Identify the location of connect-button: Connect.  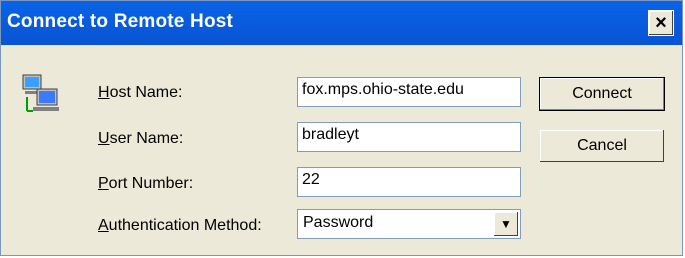
(602, 94).